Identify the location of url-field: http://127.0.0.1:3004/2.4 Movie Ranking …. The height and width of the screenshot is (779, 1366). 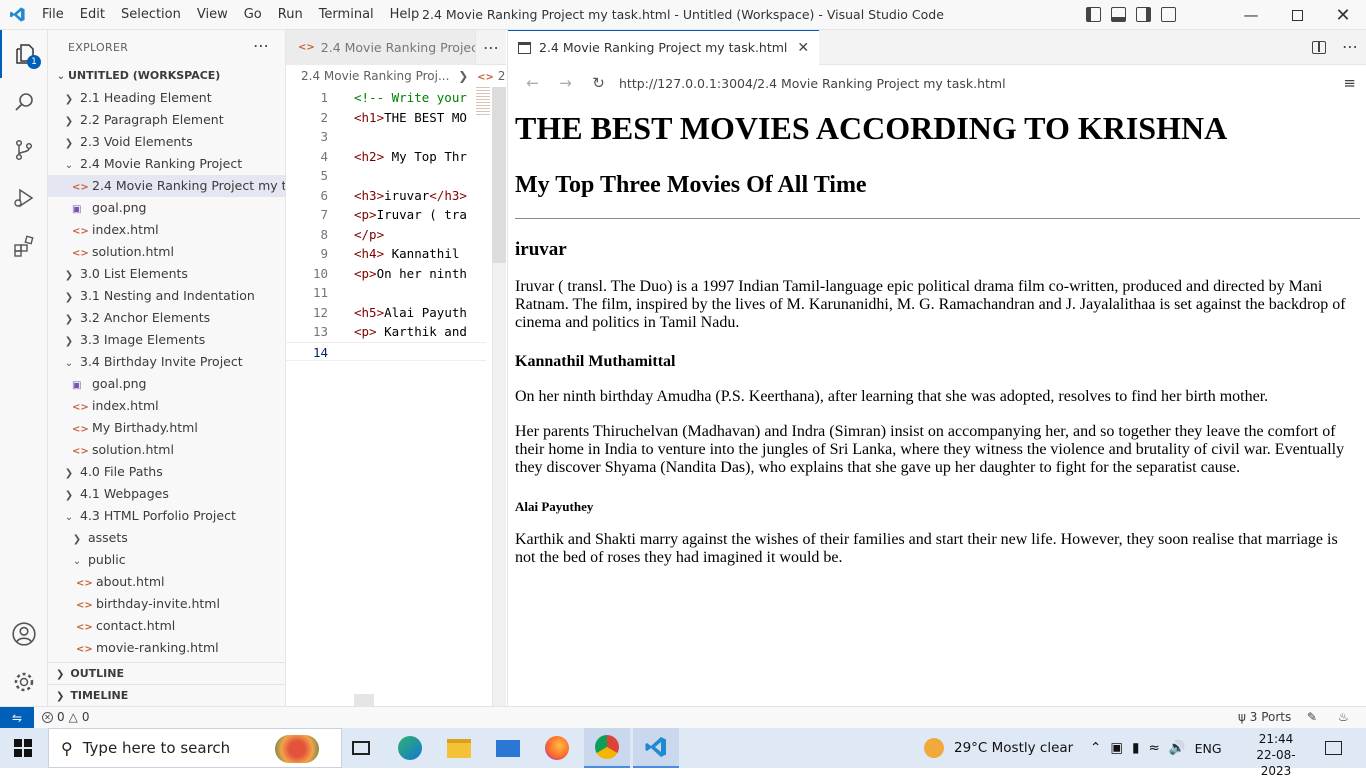
(812, 83).